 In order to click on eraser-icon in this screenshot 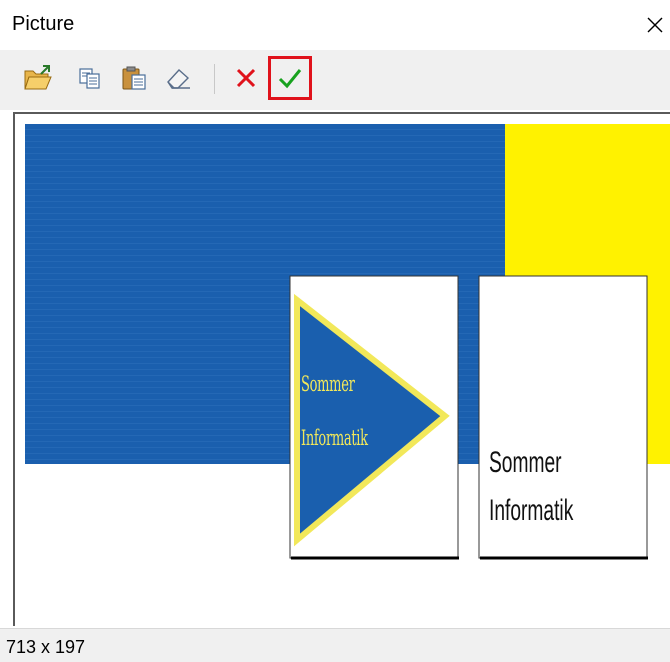, I will do `click(178, 79)`.